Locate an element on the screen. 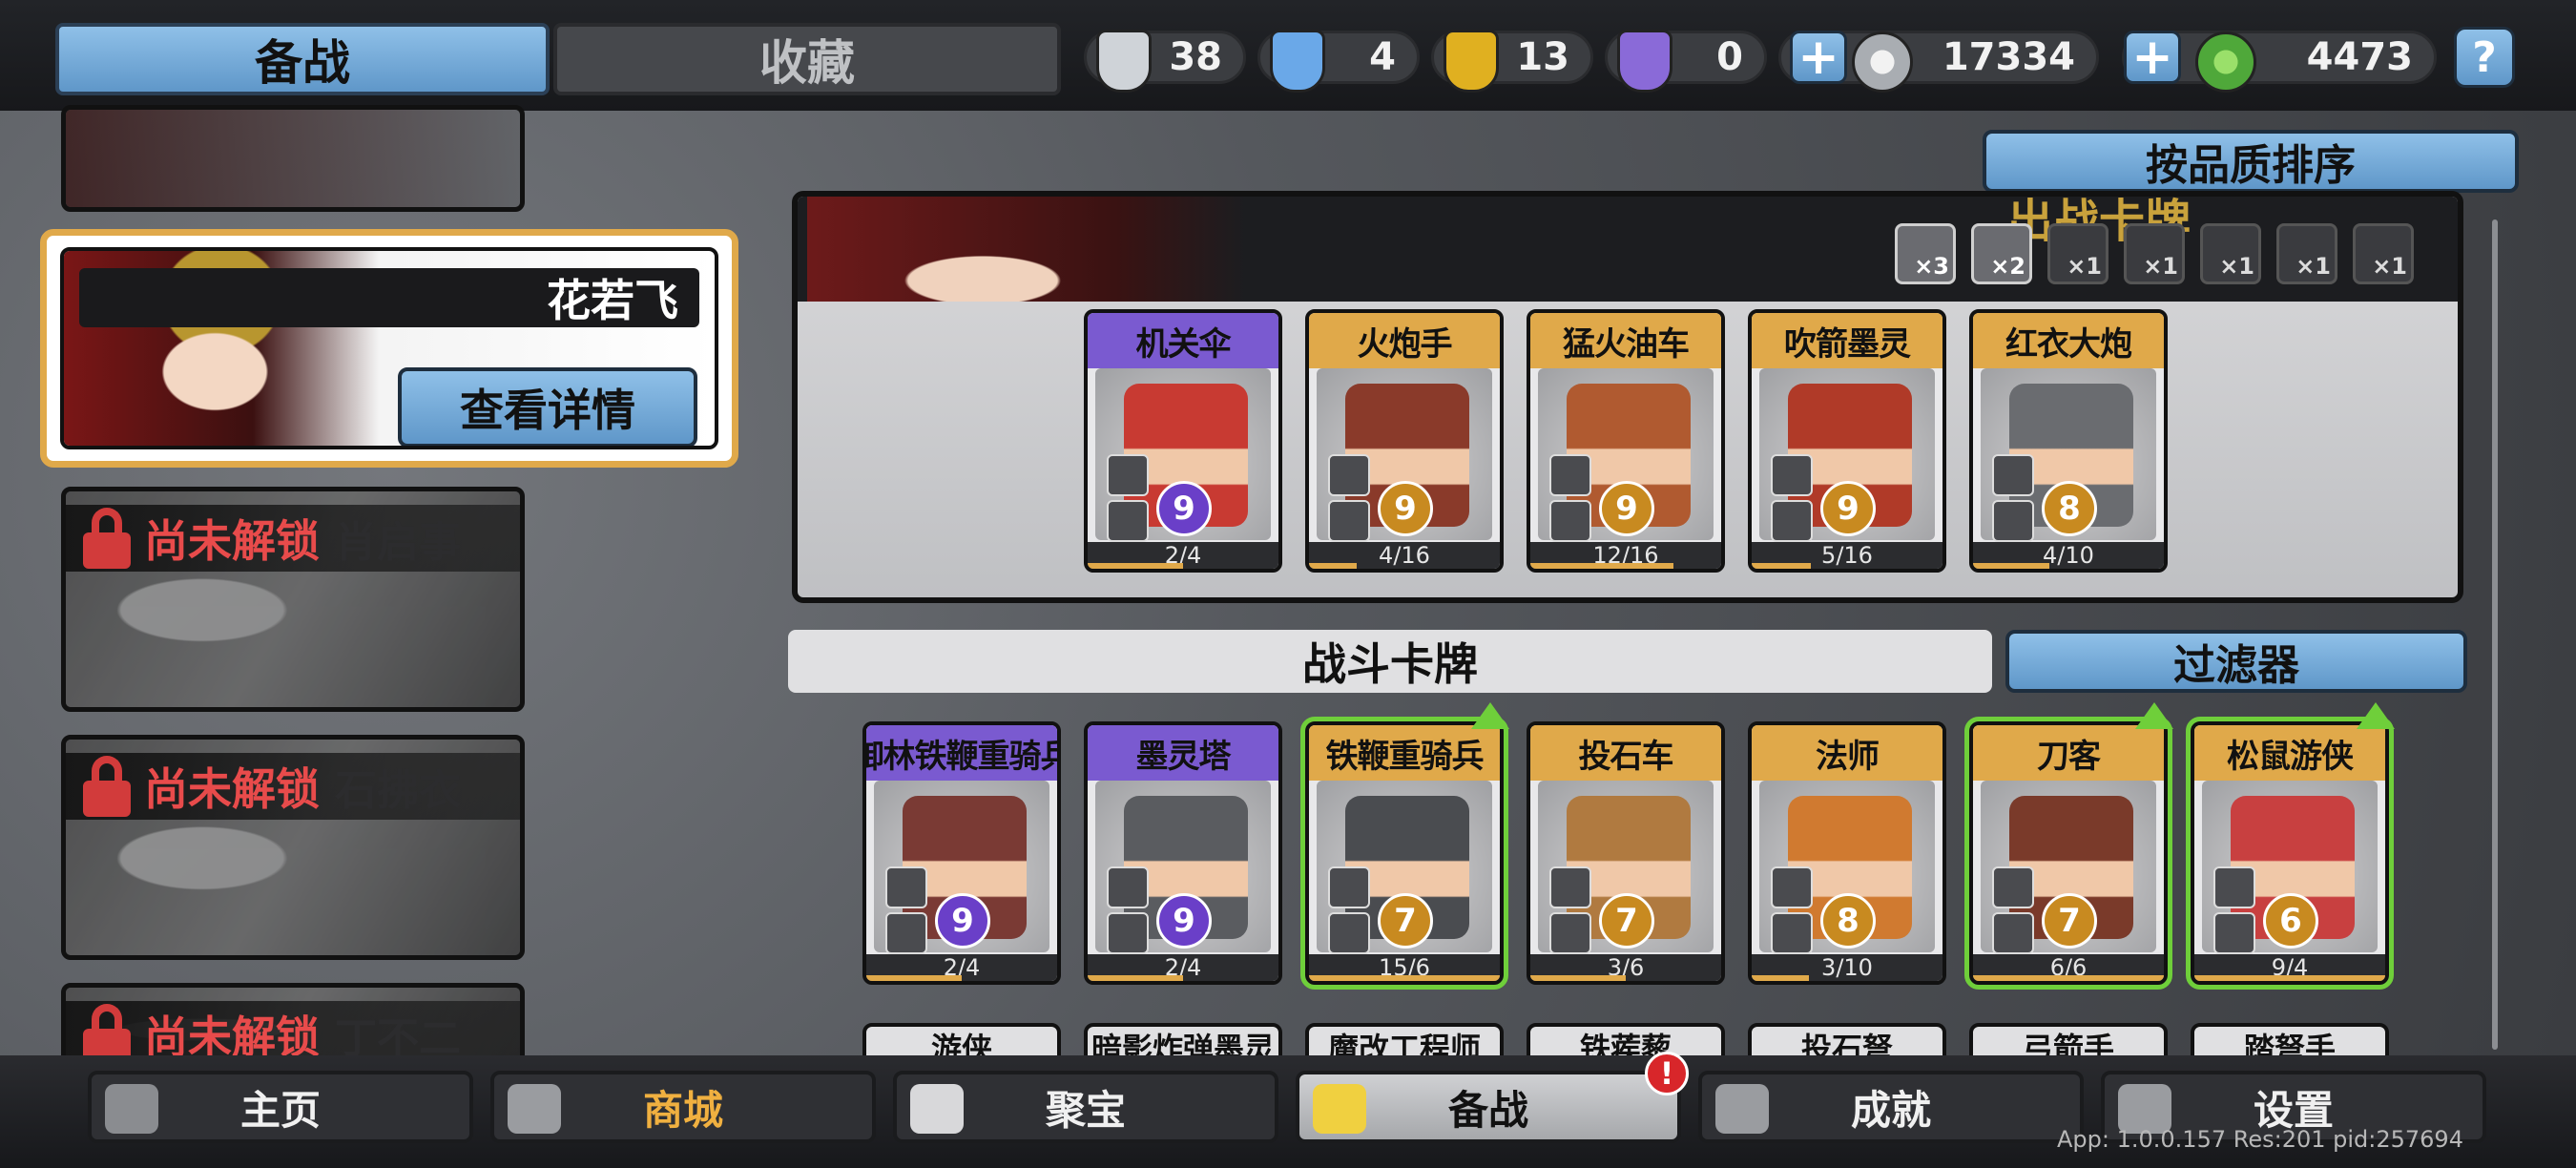 The width and height of the screenshot is (2576, 1168). card-name: 法师 is located at coordinates (1847, 753).